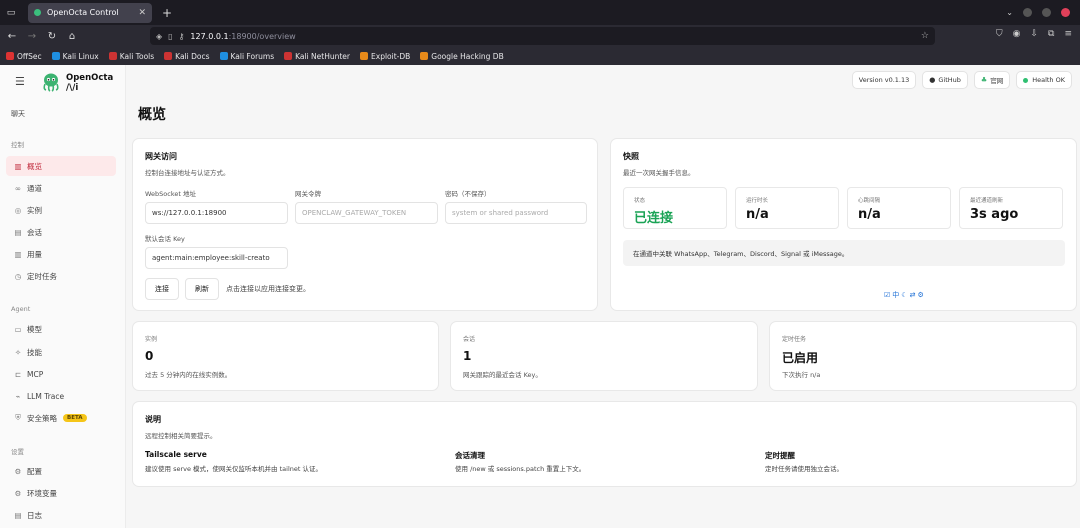  Describe the element at coordinates (18, 114) in the screenshot. I see `sidebar-item-chat: 聊天` at that location.